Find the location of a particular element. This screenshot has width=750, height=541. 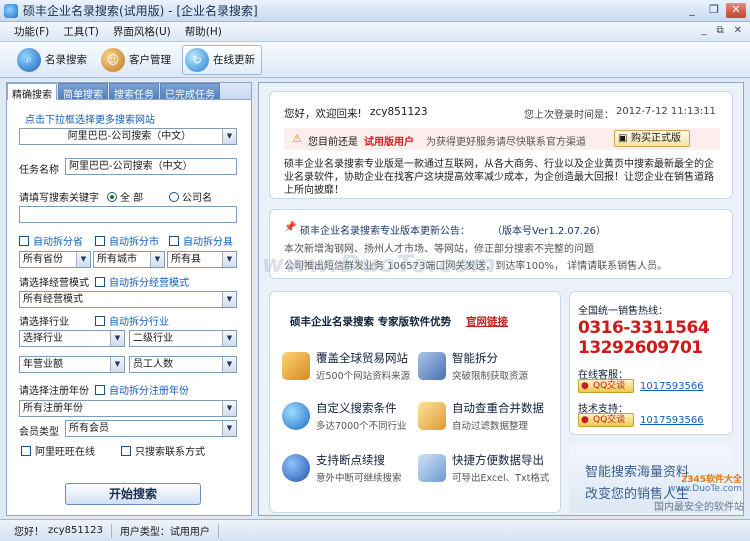

hotline-phone-1: 0316-3311564 is located at coordinates (644, 328).